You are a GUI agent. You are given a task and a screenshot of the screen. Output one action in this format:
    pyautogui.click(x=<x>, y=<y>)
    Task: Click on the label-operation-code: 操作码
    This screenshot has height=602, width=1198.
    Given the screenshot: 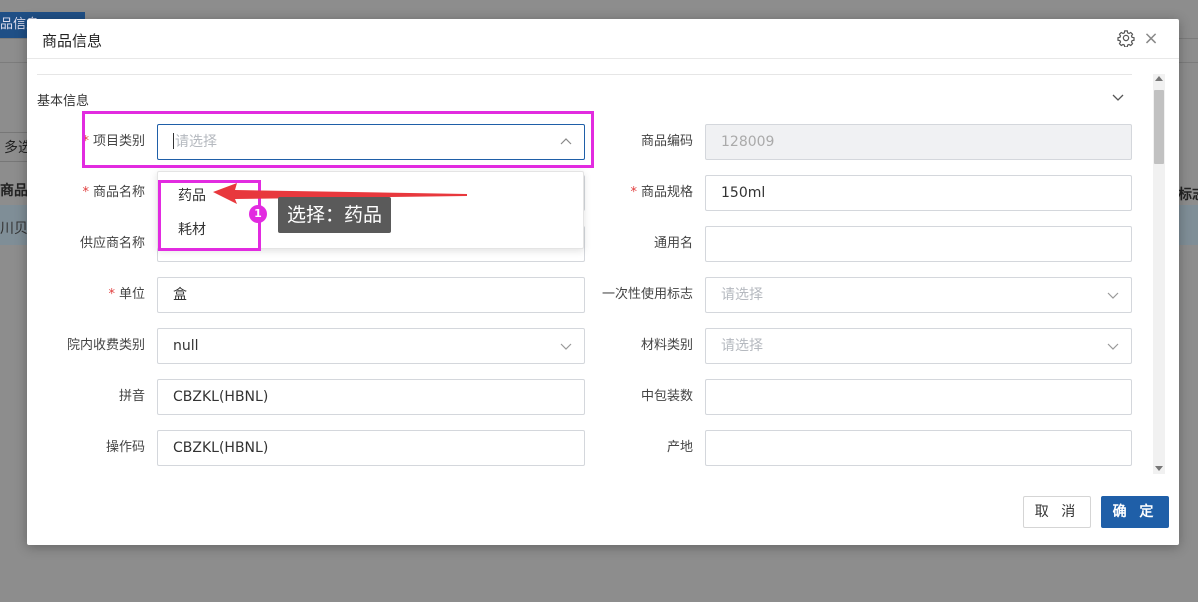 What is the action you would take?
    pyautogui.click(x=125, y=447)
    